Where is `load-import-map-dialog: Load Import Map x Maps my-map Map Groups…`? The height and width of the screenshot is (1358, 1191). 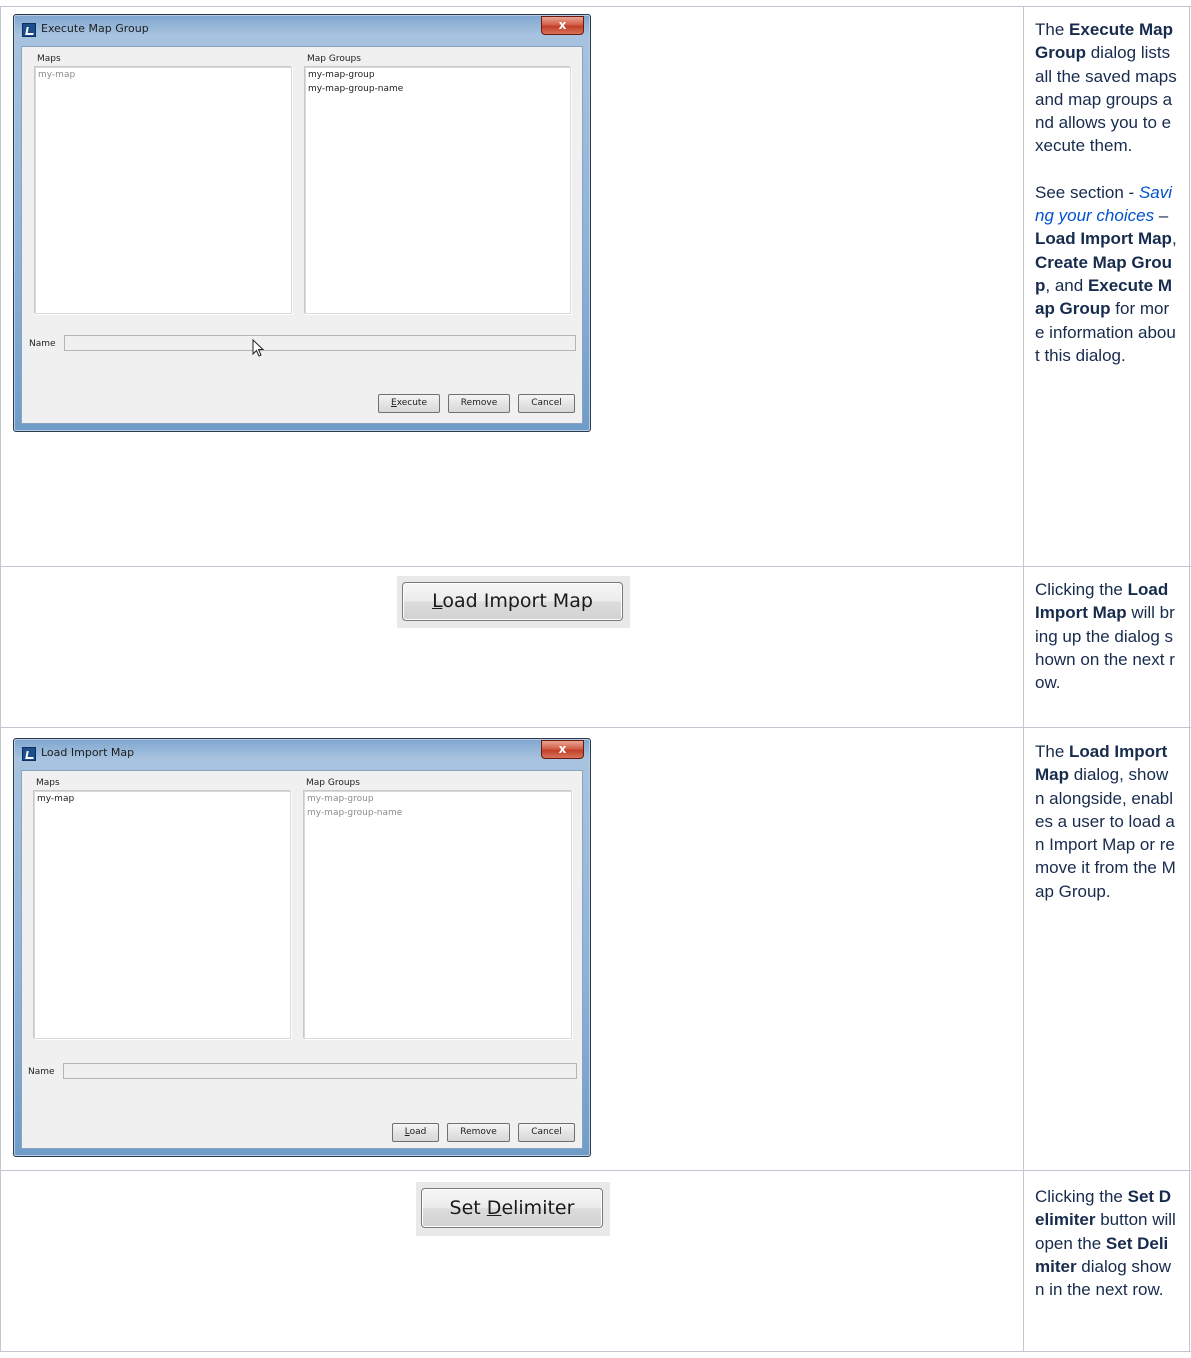 load-import-map-dialog: Load Import Map x Maps my-map Map Groups… is located at coordinates (302, 947).